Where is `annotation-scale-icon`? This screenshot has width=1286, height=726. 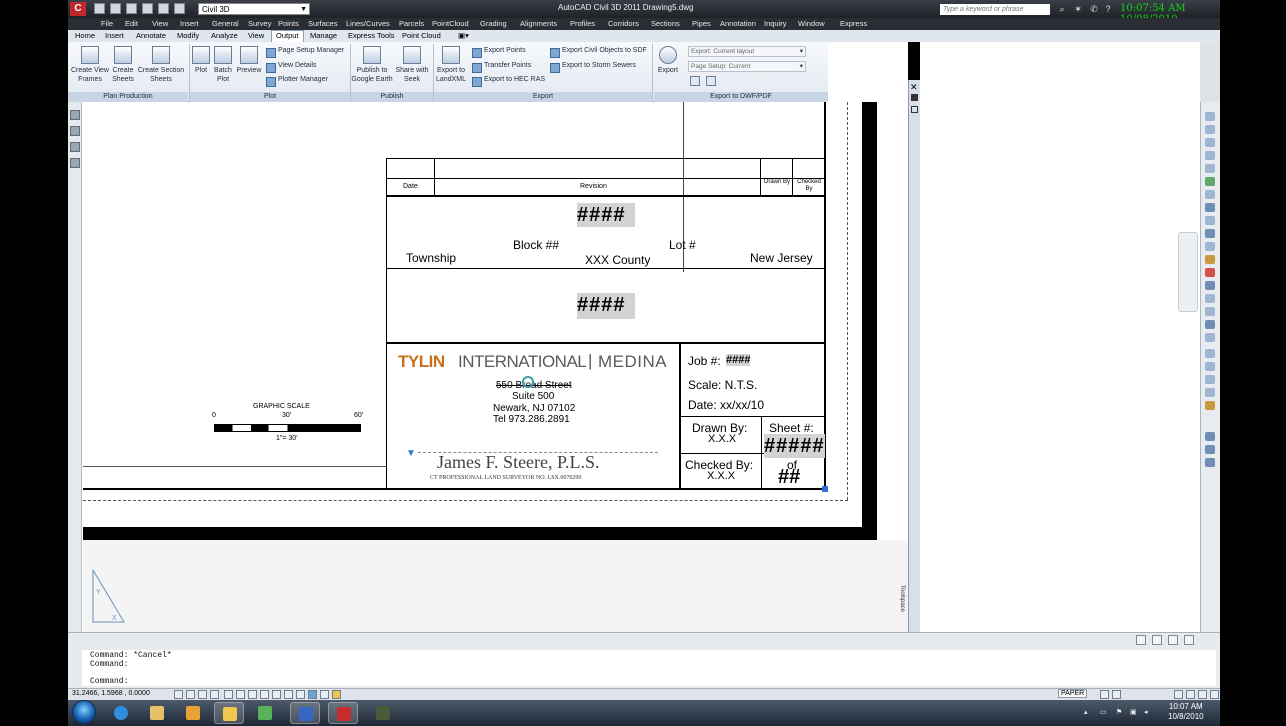
annotation-scale-icon is located at coordinates (1173, 640).